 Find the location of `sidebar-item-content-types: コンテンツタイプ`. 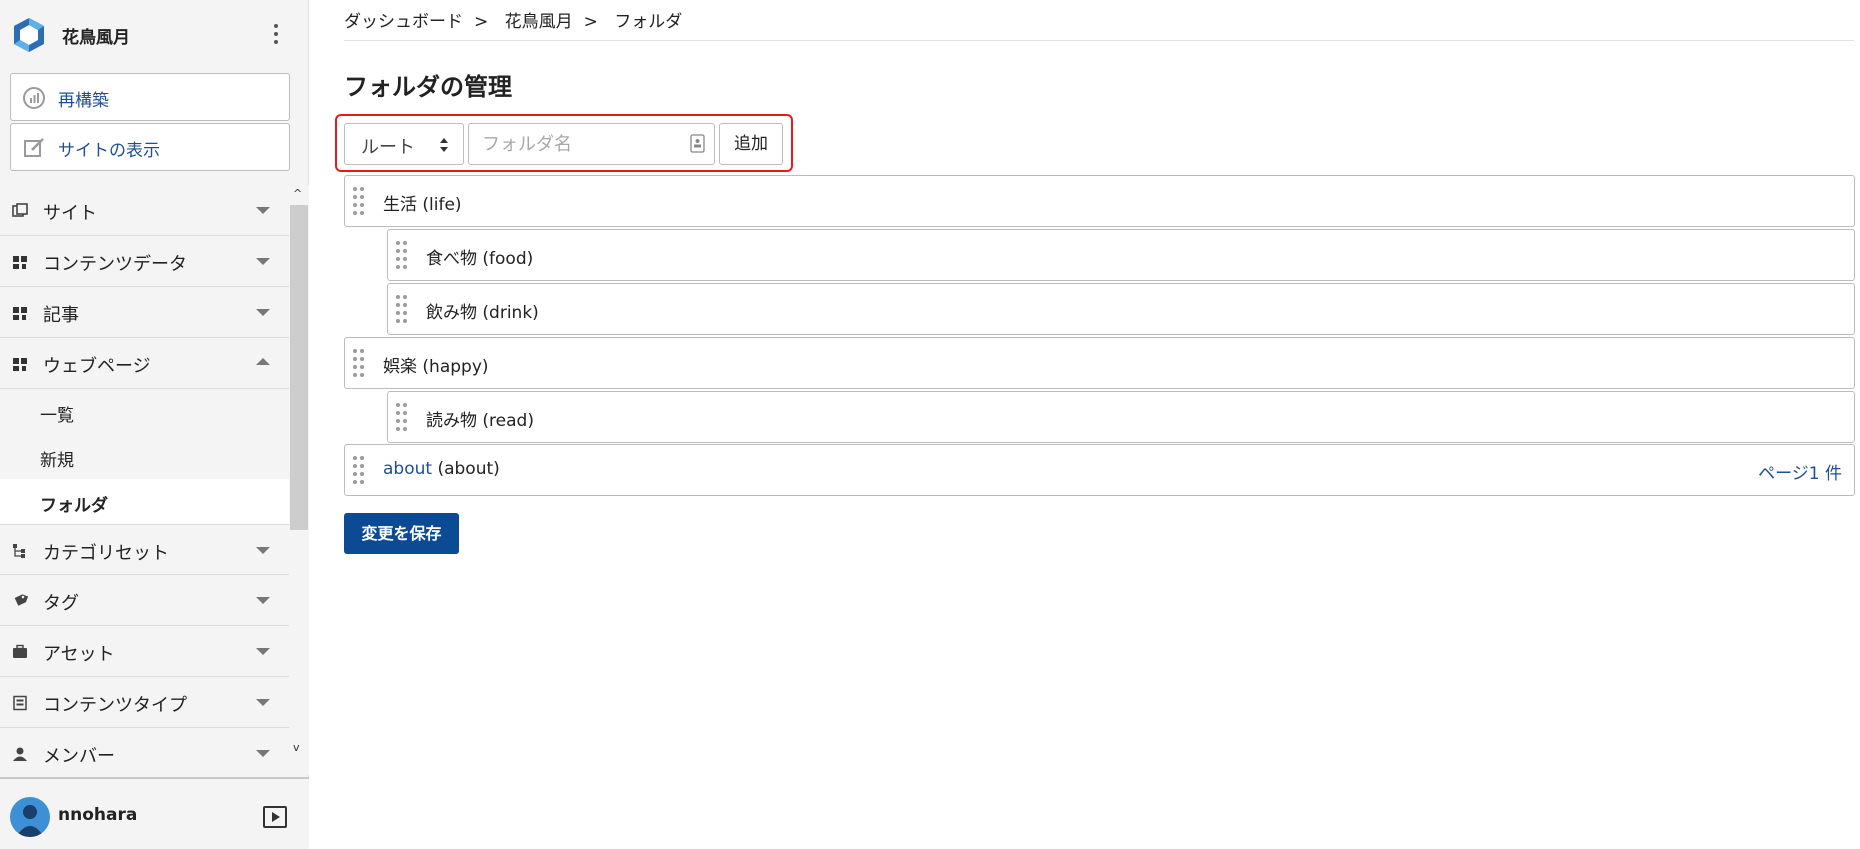

sidebar-item-content-types: コンテンツタイプ is located at coordinates (144, 702).